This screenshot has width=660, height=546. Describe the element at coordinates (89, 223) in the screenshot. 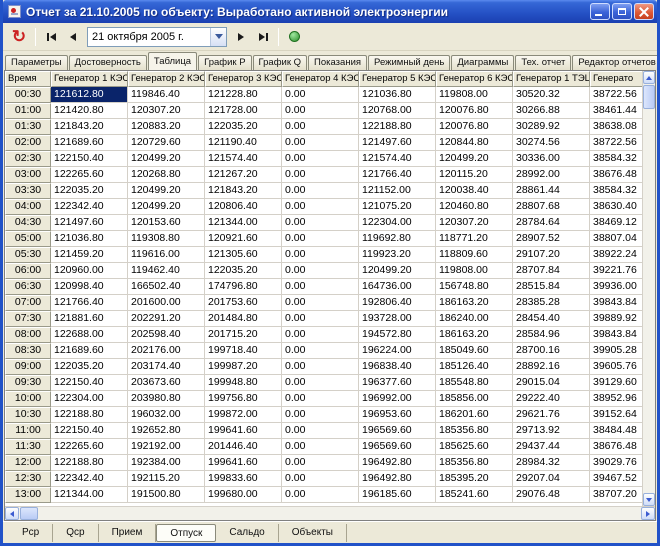

I see `data-cell: 121497.60` at that location.